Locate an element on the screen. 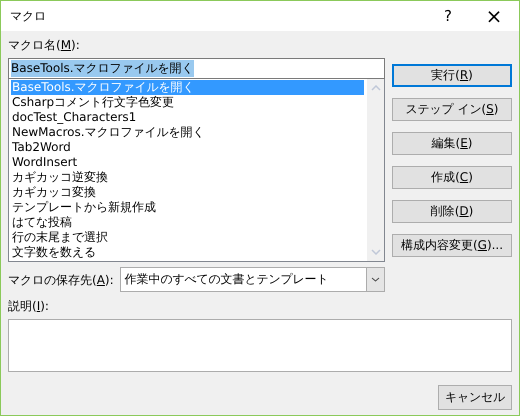 The height and width of the screenshot is (416, 520). window-title: マクロ is located at coordinates (28, 16).